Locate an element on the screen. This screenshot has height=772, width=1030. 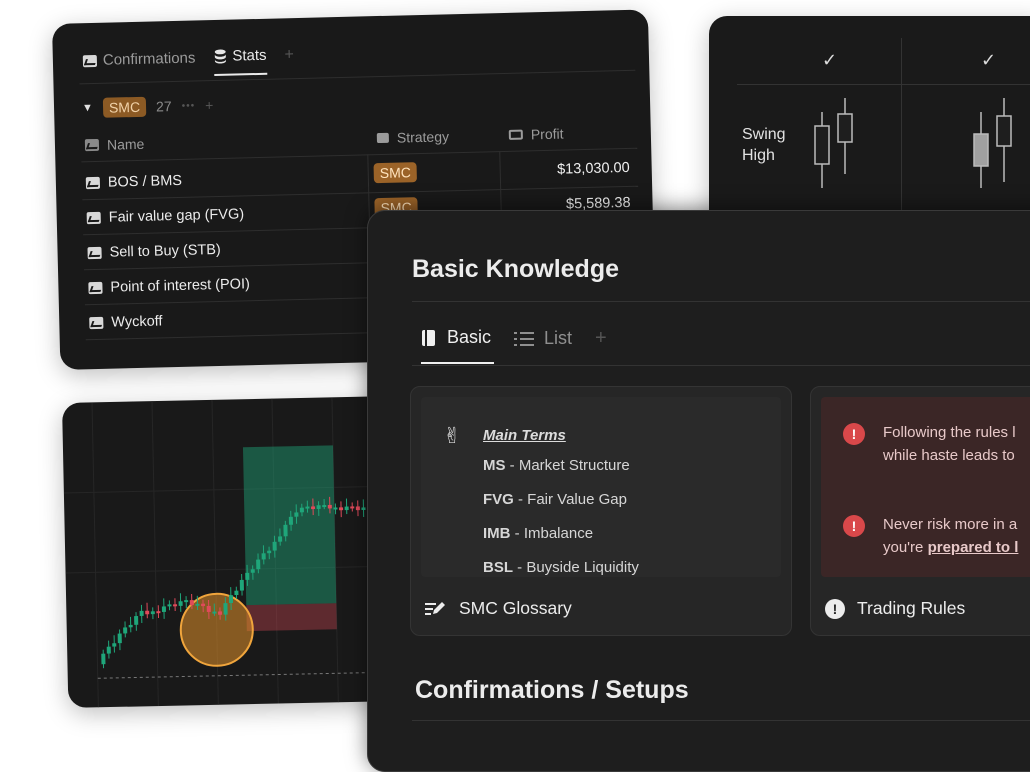
rule-line: Following the rules l is located at coordinates (949, 432).